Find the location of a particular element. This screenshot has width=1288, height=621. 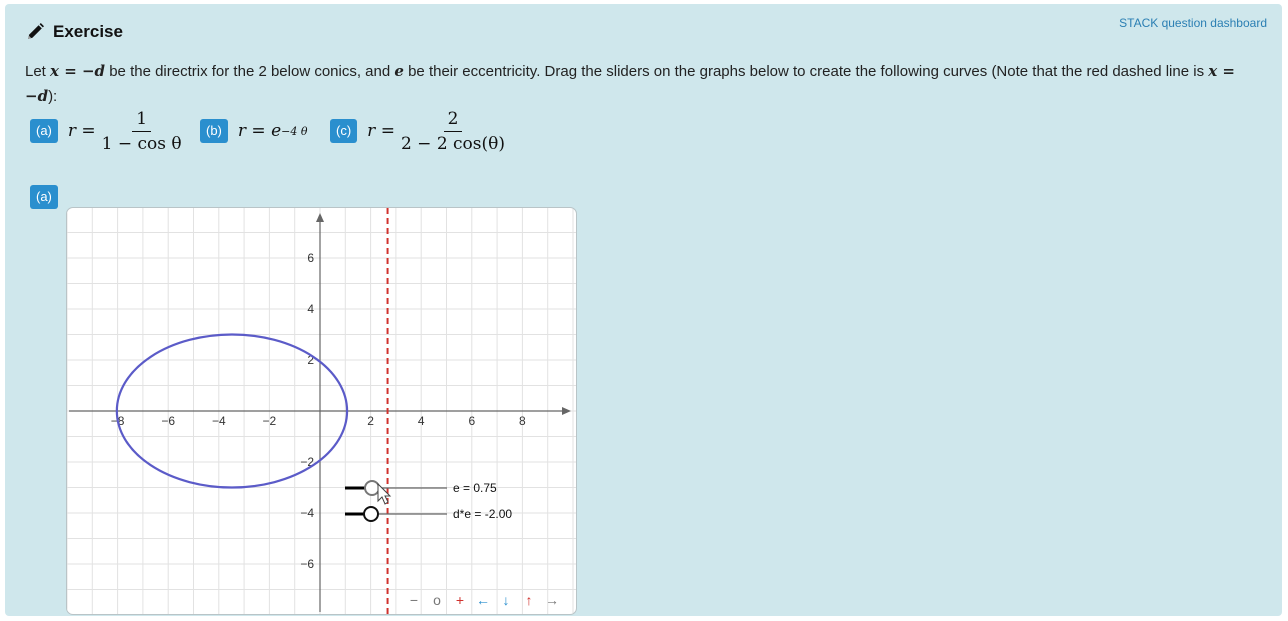

part-b-formula: (b) r = e −4 θ is located at coordinates (253, 131).